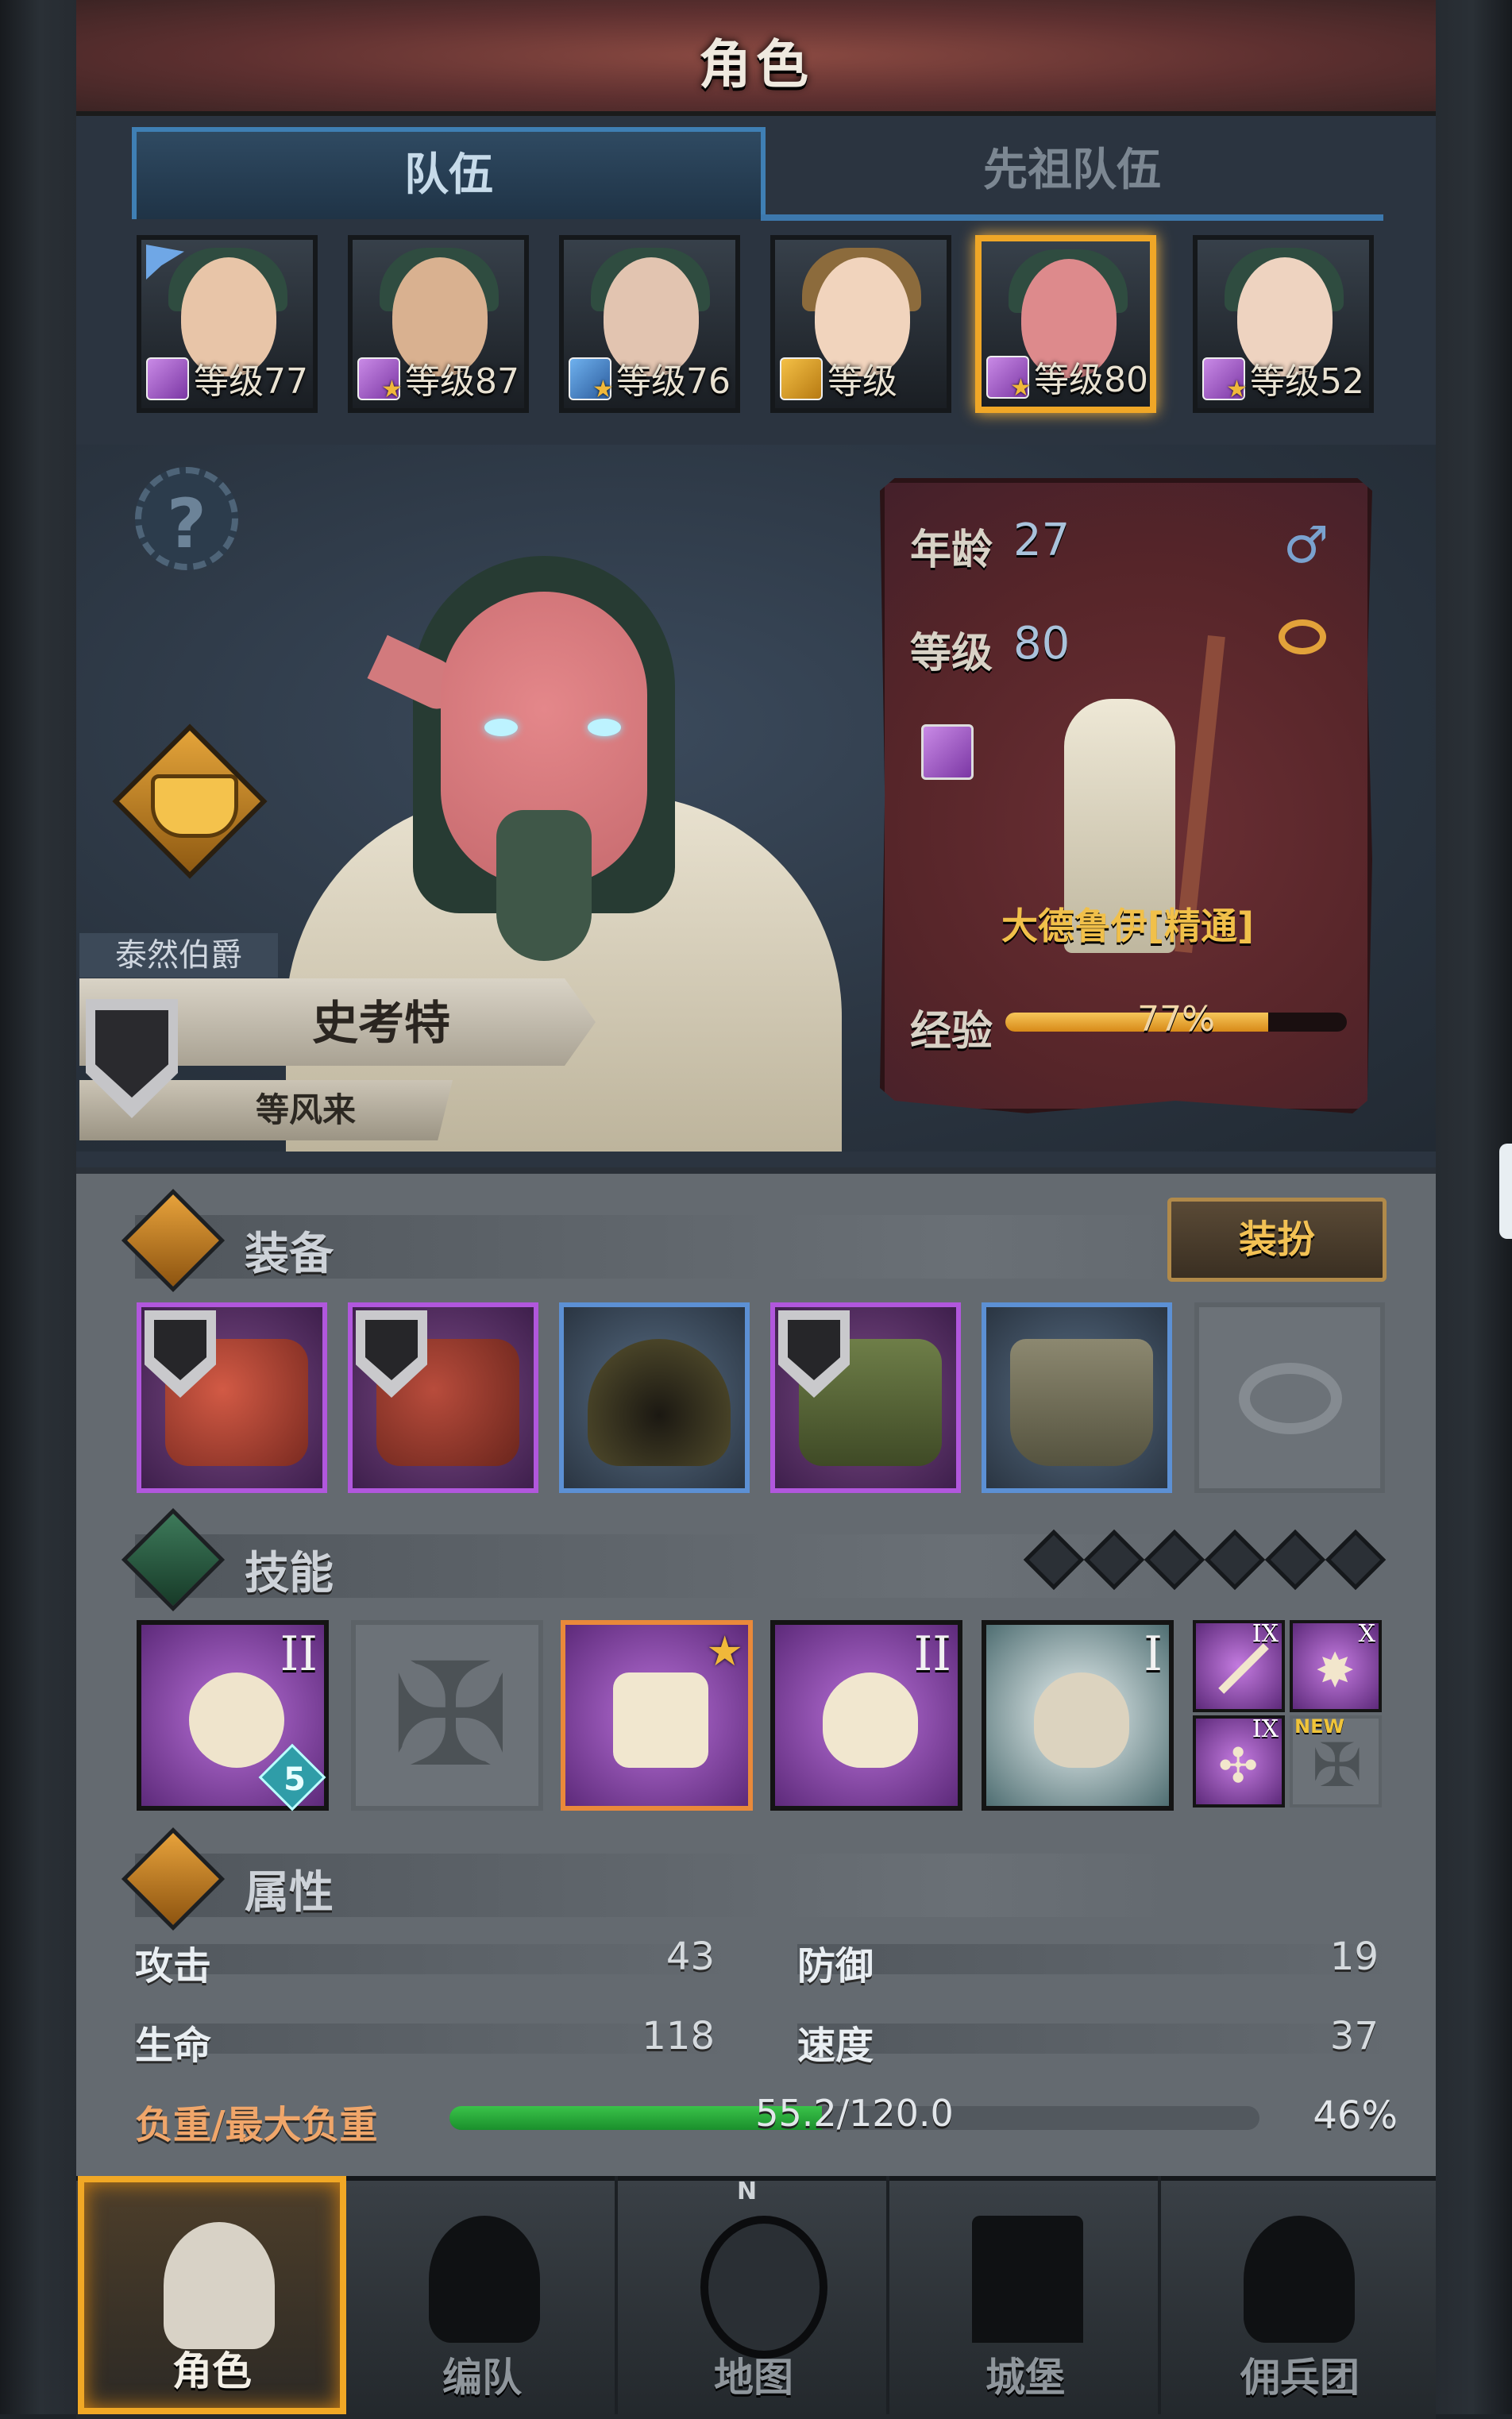 The width and height of the screenshot is (1512, 2419). I want to click on mercenary-icon, so click(1299, 2279).